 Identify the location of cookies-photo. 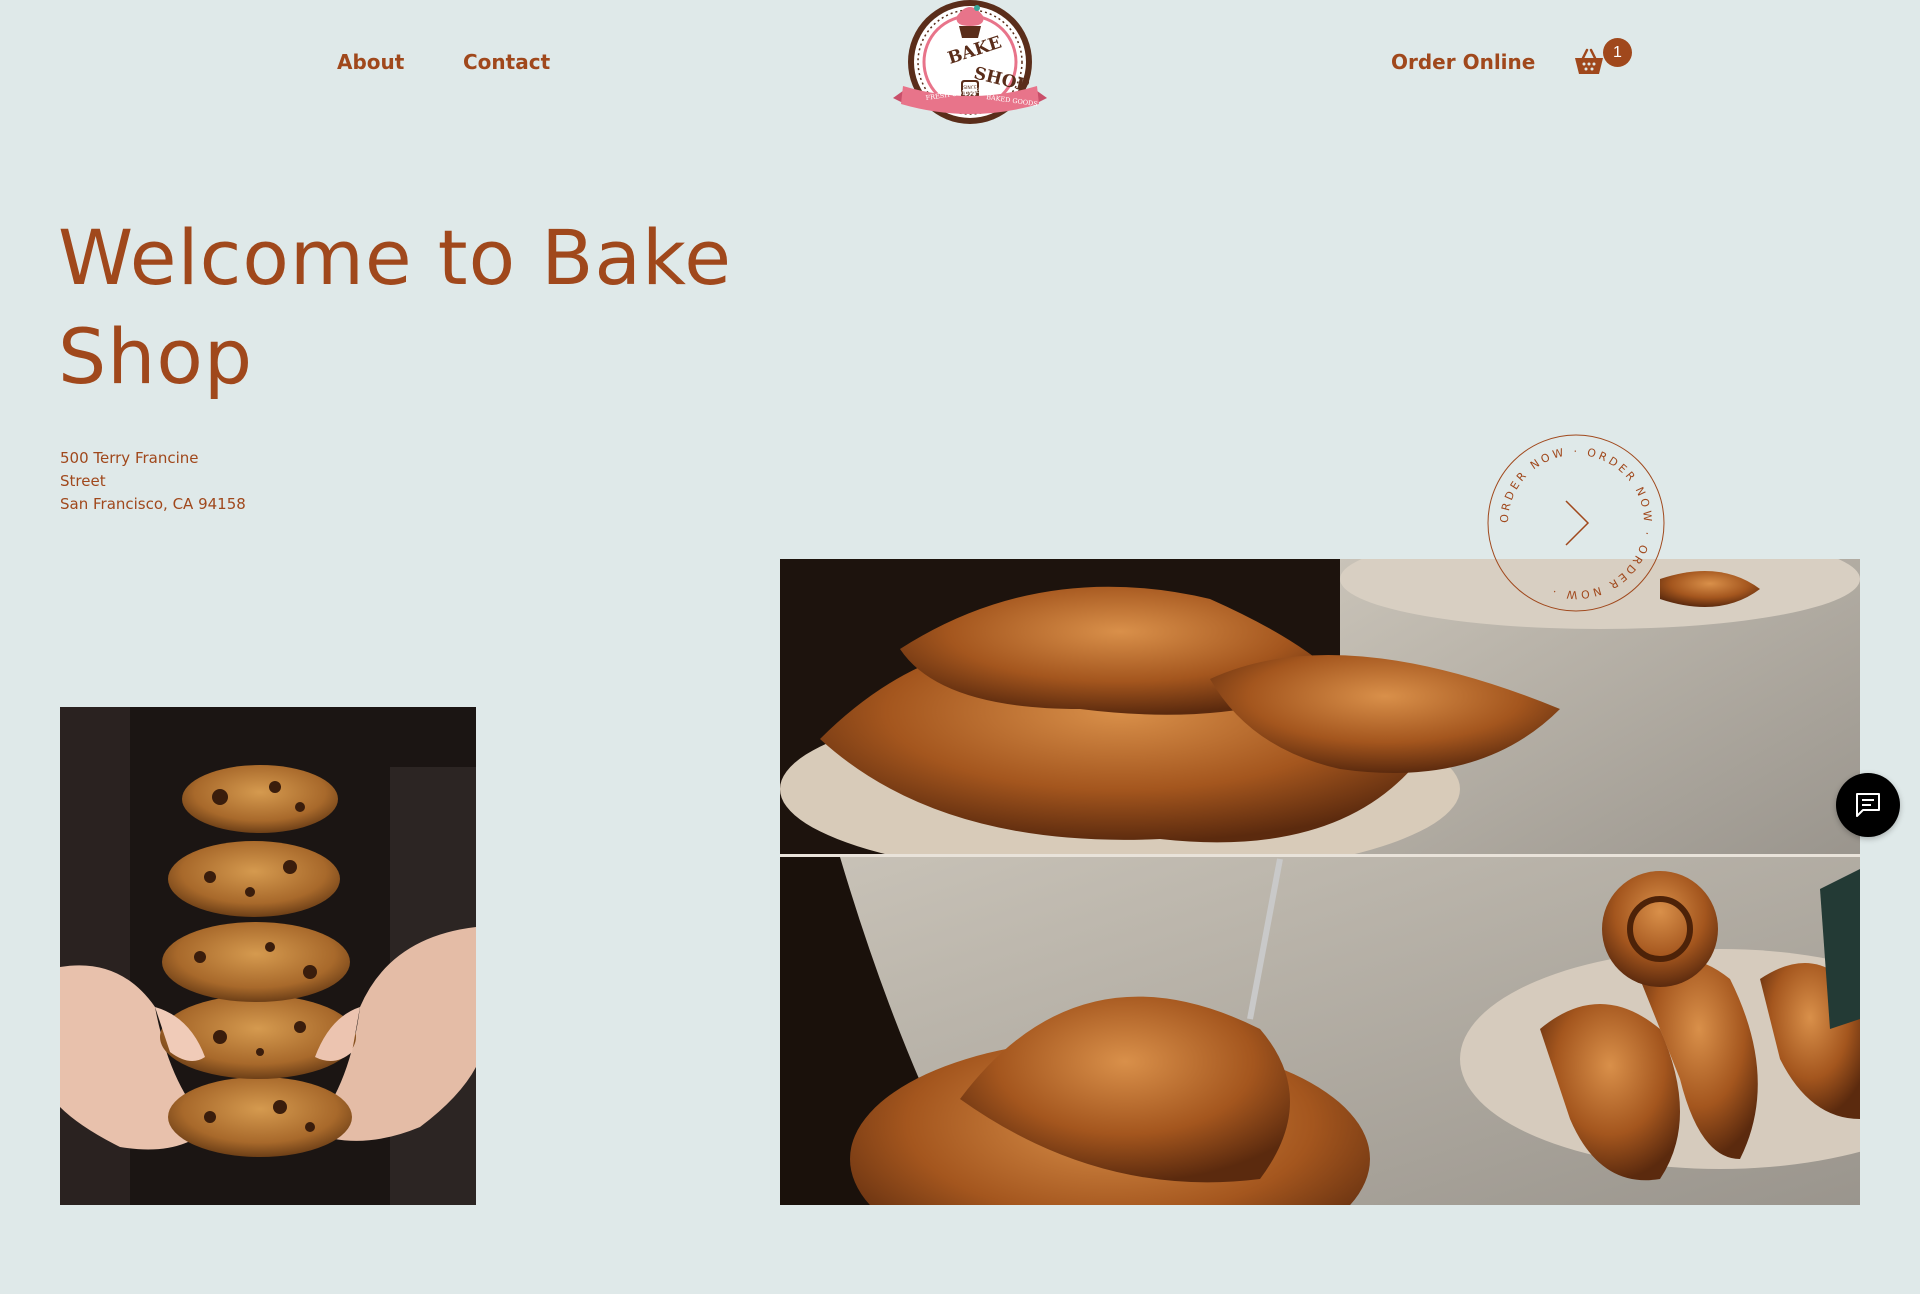
(268, 956).